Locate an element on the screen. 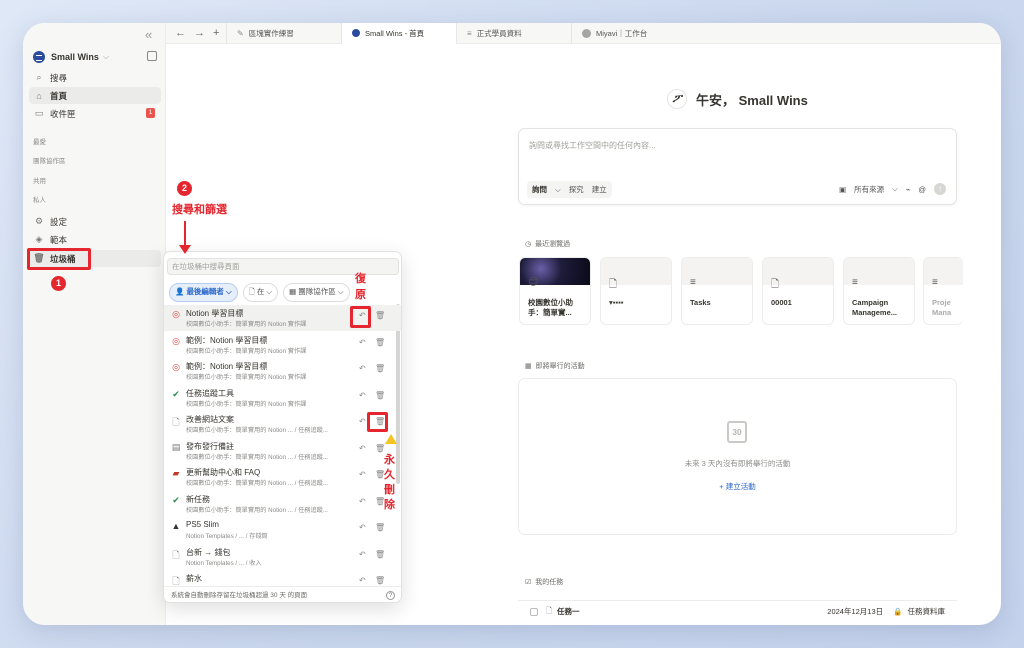  attach-icon: ⌁ is located at coordinates (908, 189).